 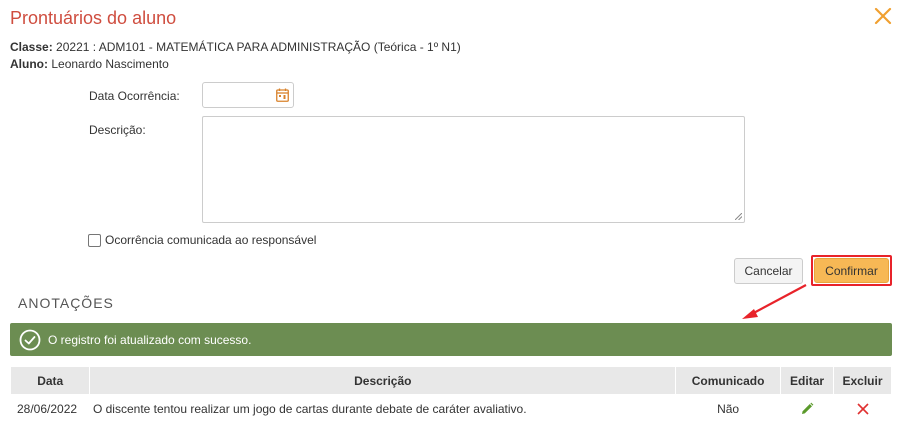 I want to click on calendar-icon, so click(x=282, y=95).